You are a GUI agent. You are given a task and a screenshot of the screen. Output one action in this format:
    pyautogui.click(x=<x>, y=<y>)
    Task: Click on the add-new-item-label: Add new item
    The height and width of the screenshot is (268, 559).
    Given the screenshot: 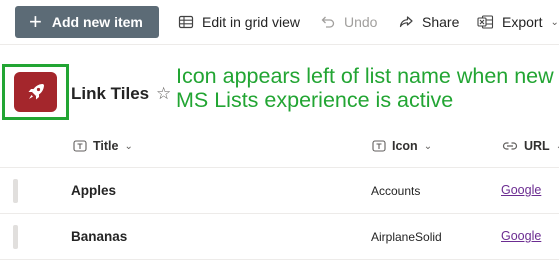 What is the action you would take?
    pyautogui.click(x=97, y=22)
    